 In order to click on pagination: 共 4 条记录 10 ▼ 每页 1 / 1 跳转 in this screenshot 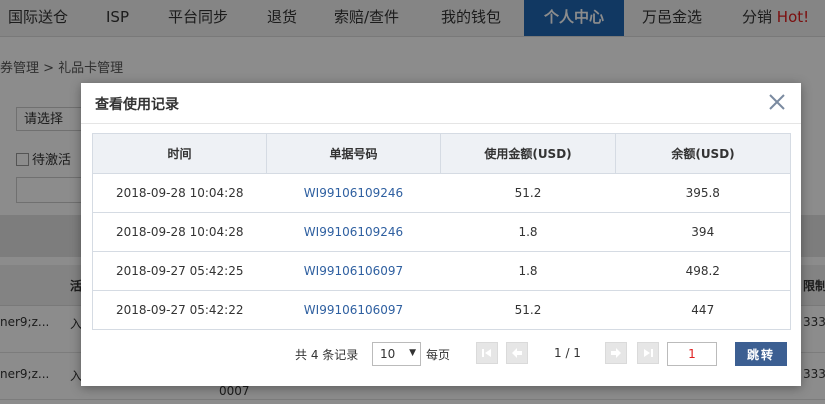, I will do `click(441, 354)`.